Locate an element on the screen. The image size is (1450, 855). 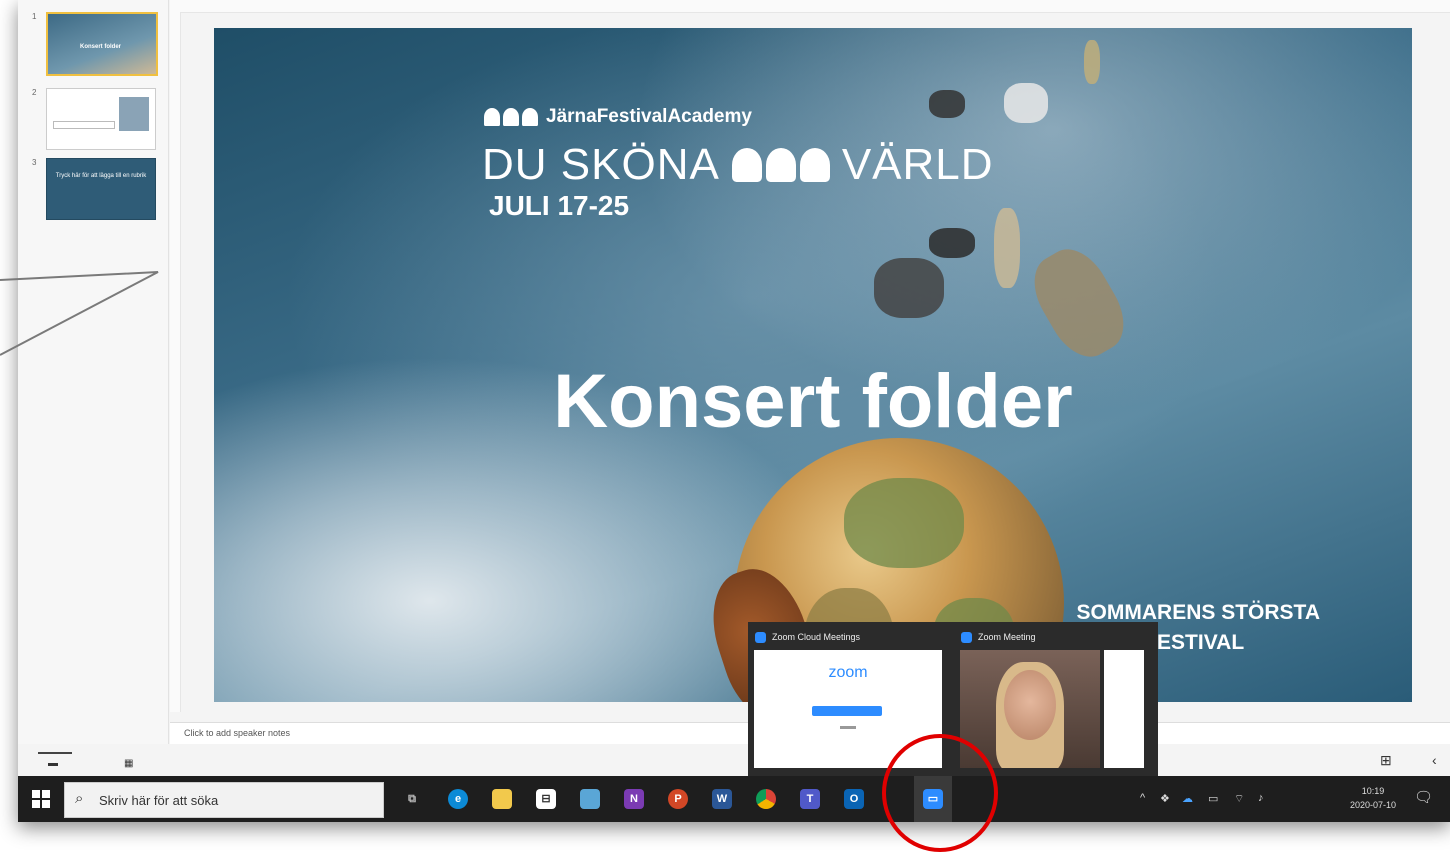
sign-in-link is located at coordinates (848, 727).